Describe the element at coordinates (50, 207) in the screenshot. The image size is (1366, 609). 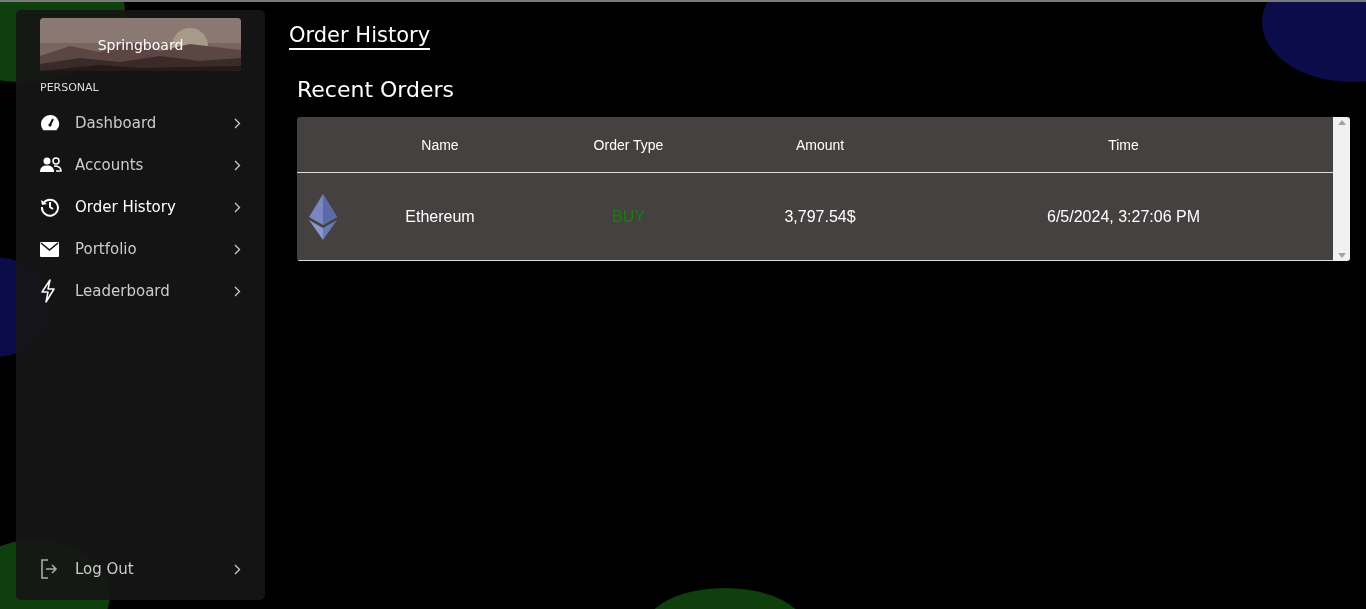
I see `history-icon` at that location.